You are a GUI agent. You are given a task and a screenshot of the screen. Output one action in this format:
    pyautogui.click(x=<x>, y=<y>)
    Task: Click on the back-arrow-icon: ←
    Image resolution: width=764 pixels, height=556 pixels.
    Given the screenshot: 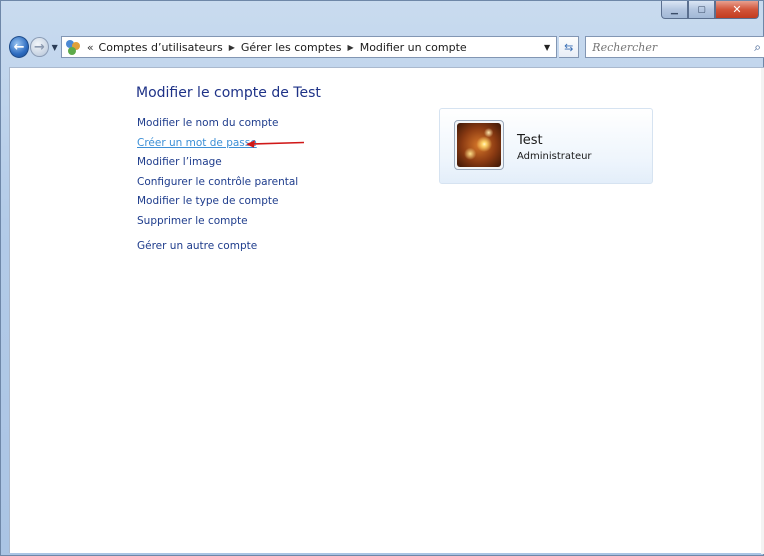 What is the action you would take?
    pyautogui.click(x=19, y=47)
    